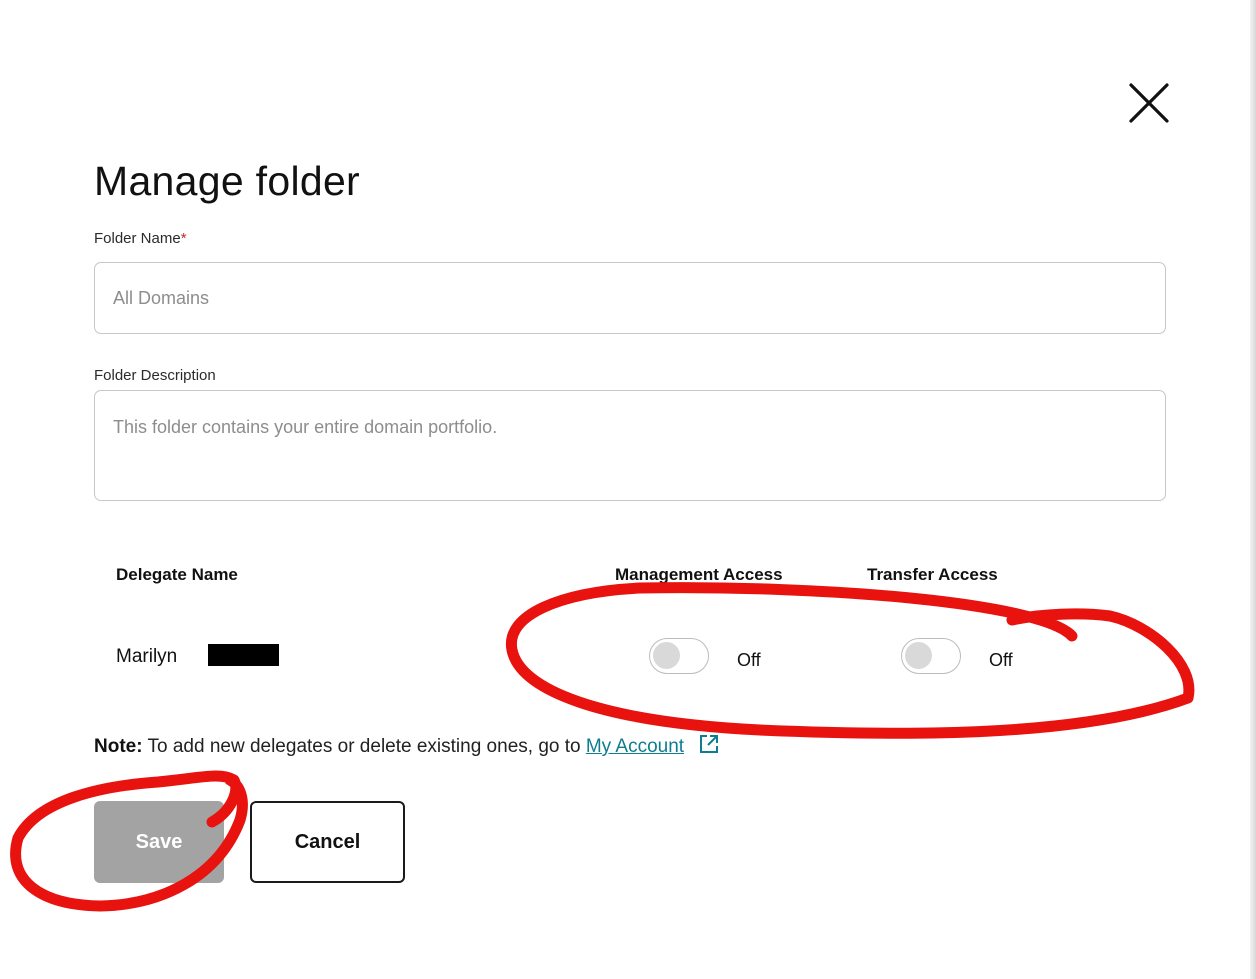  Describe the element at coordinates (1253, 489) in the screenshot. I see `window-edge` at that location.